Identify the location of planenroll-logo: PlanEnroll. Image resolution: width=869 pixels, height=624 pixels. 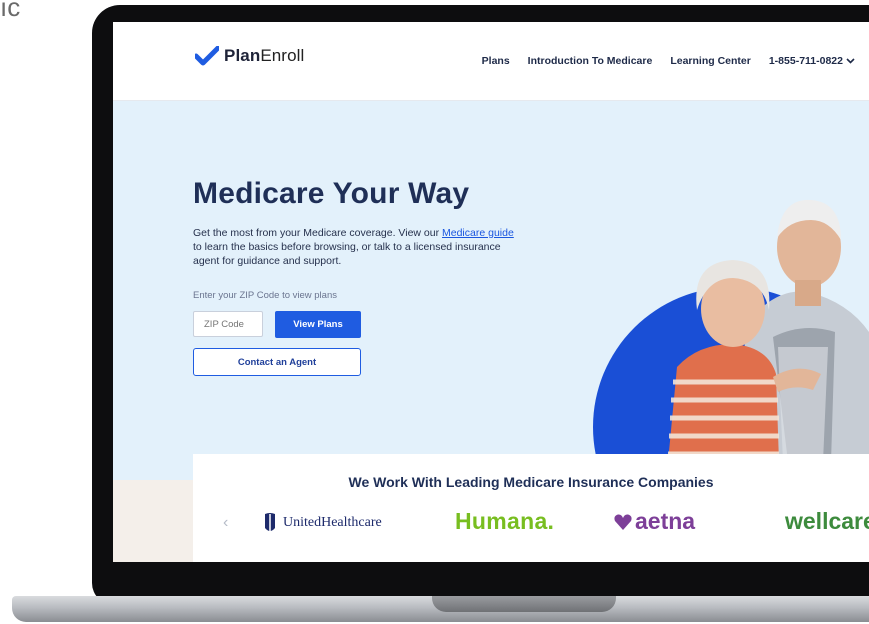
(249, 56).